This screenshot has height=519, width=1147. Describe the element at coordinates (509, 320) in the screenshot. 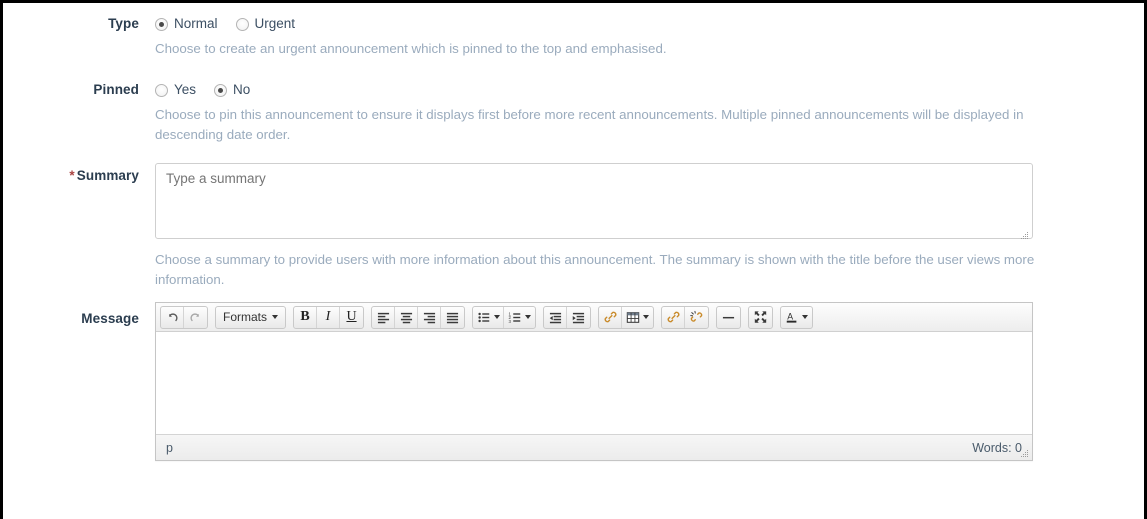

I see `svg-text: 3` at that location.